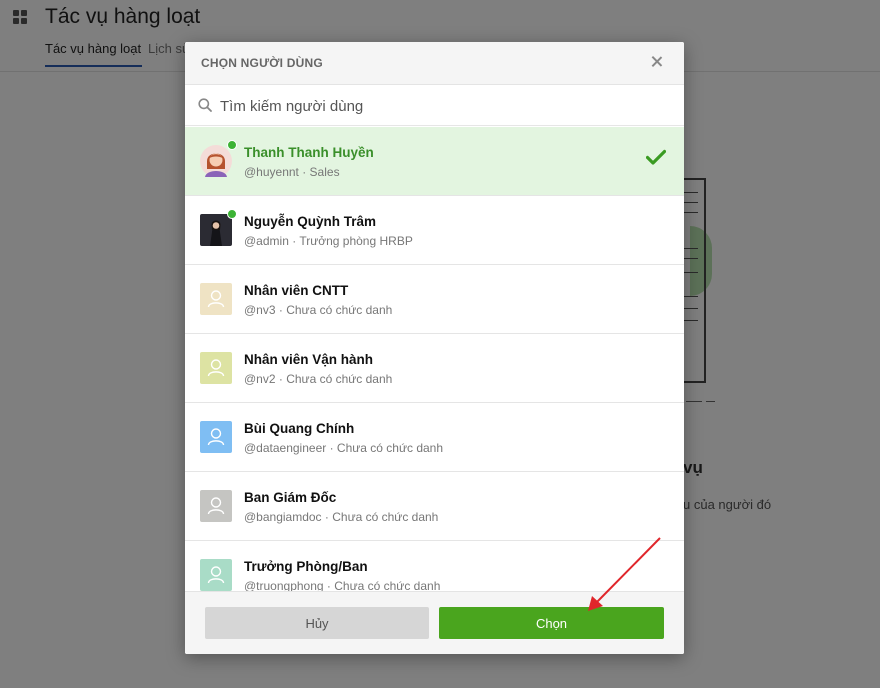  What do you see at coordinates (318, 310) in the screenshot?
I see `user-username-title: @nv3 · Chưa có chức danh` at bounding box center [318, 310].